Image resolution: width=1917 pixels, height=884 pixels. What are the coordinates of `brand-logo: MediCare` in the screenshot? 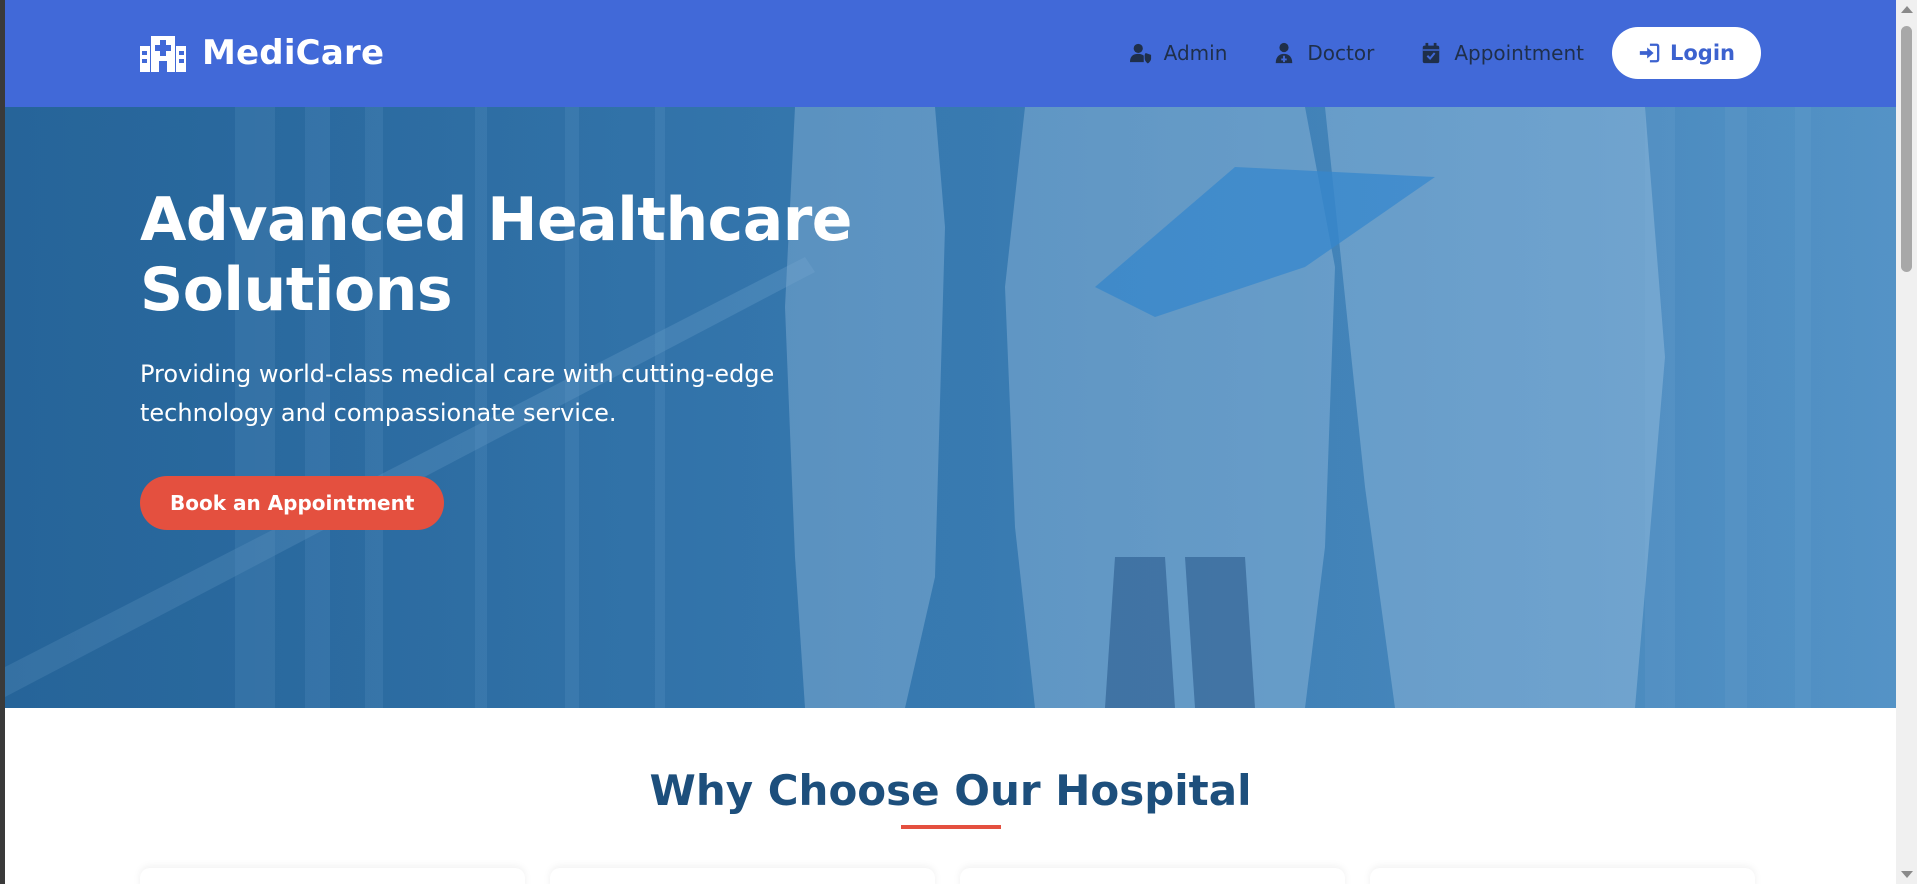 It's located at (262, 53).